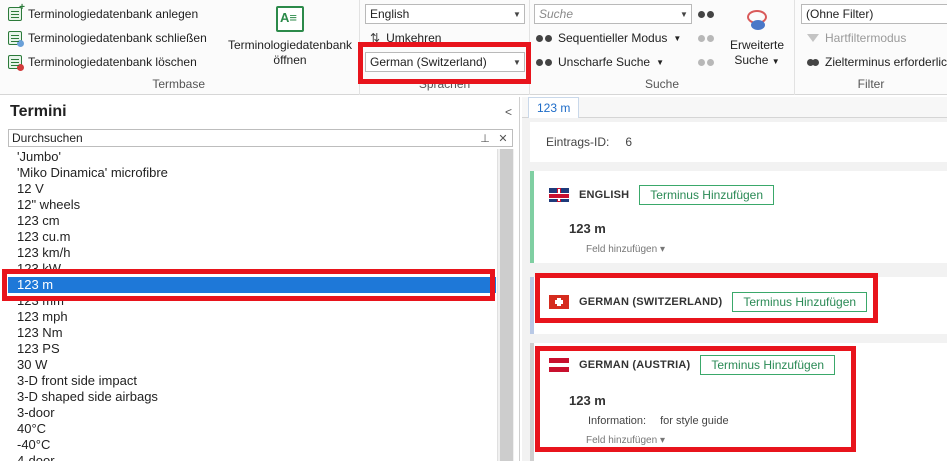  I want to click on term-list-item: 123 mm, so click(252, 301).